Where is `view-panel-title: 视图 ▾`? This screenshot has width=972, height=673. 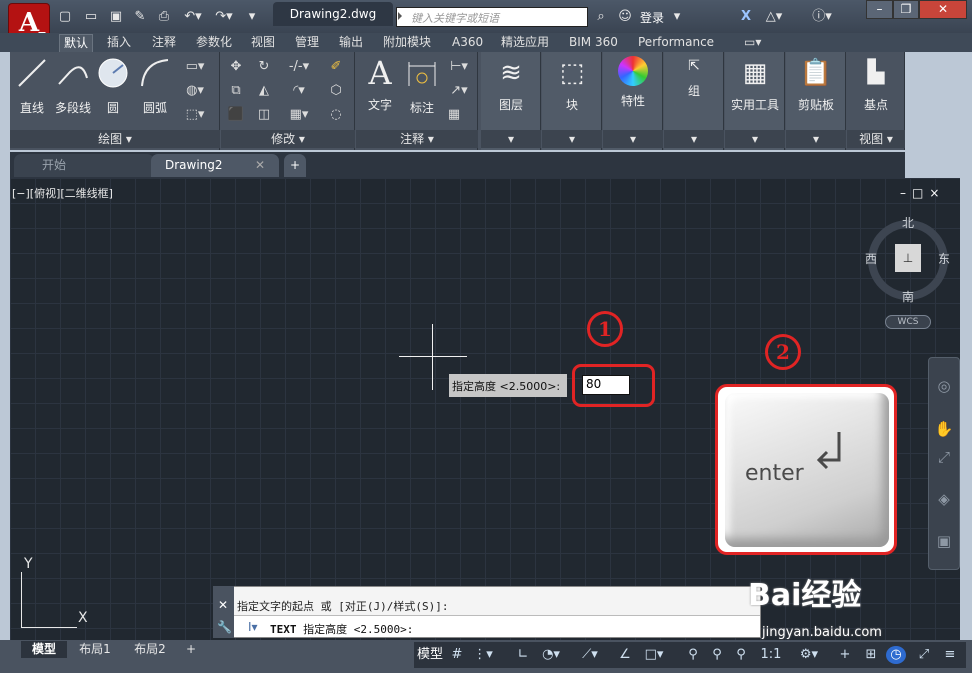
view-panel-title: 视图 ▾ is located at coordinates (876, 139).